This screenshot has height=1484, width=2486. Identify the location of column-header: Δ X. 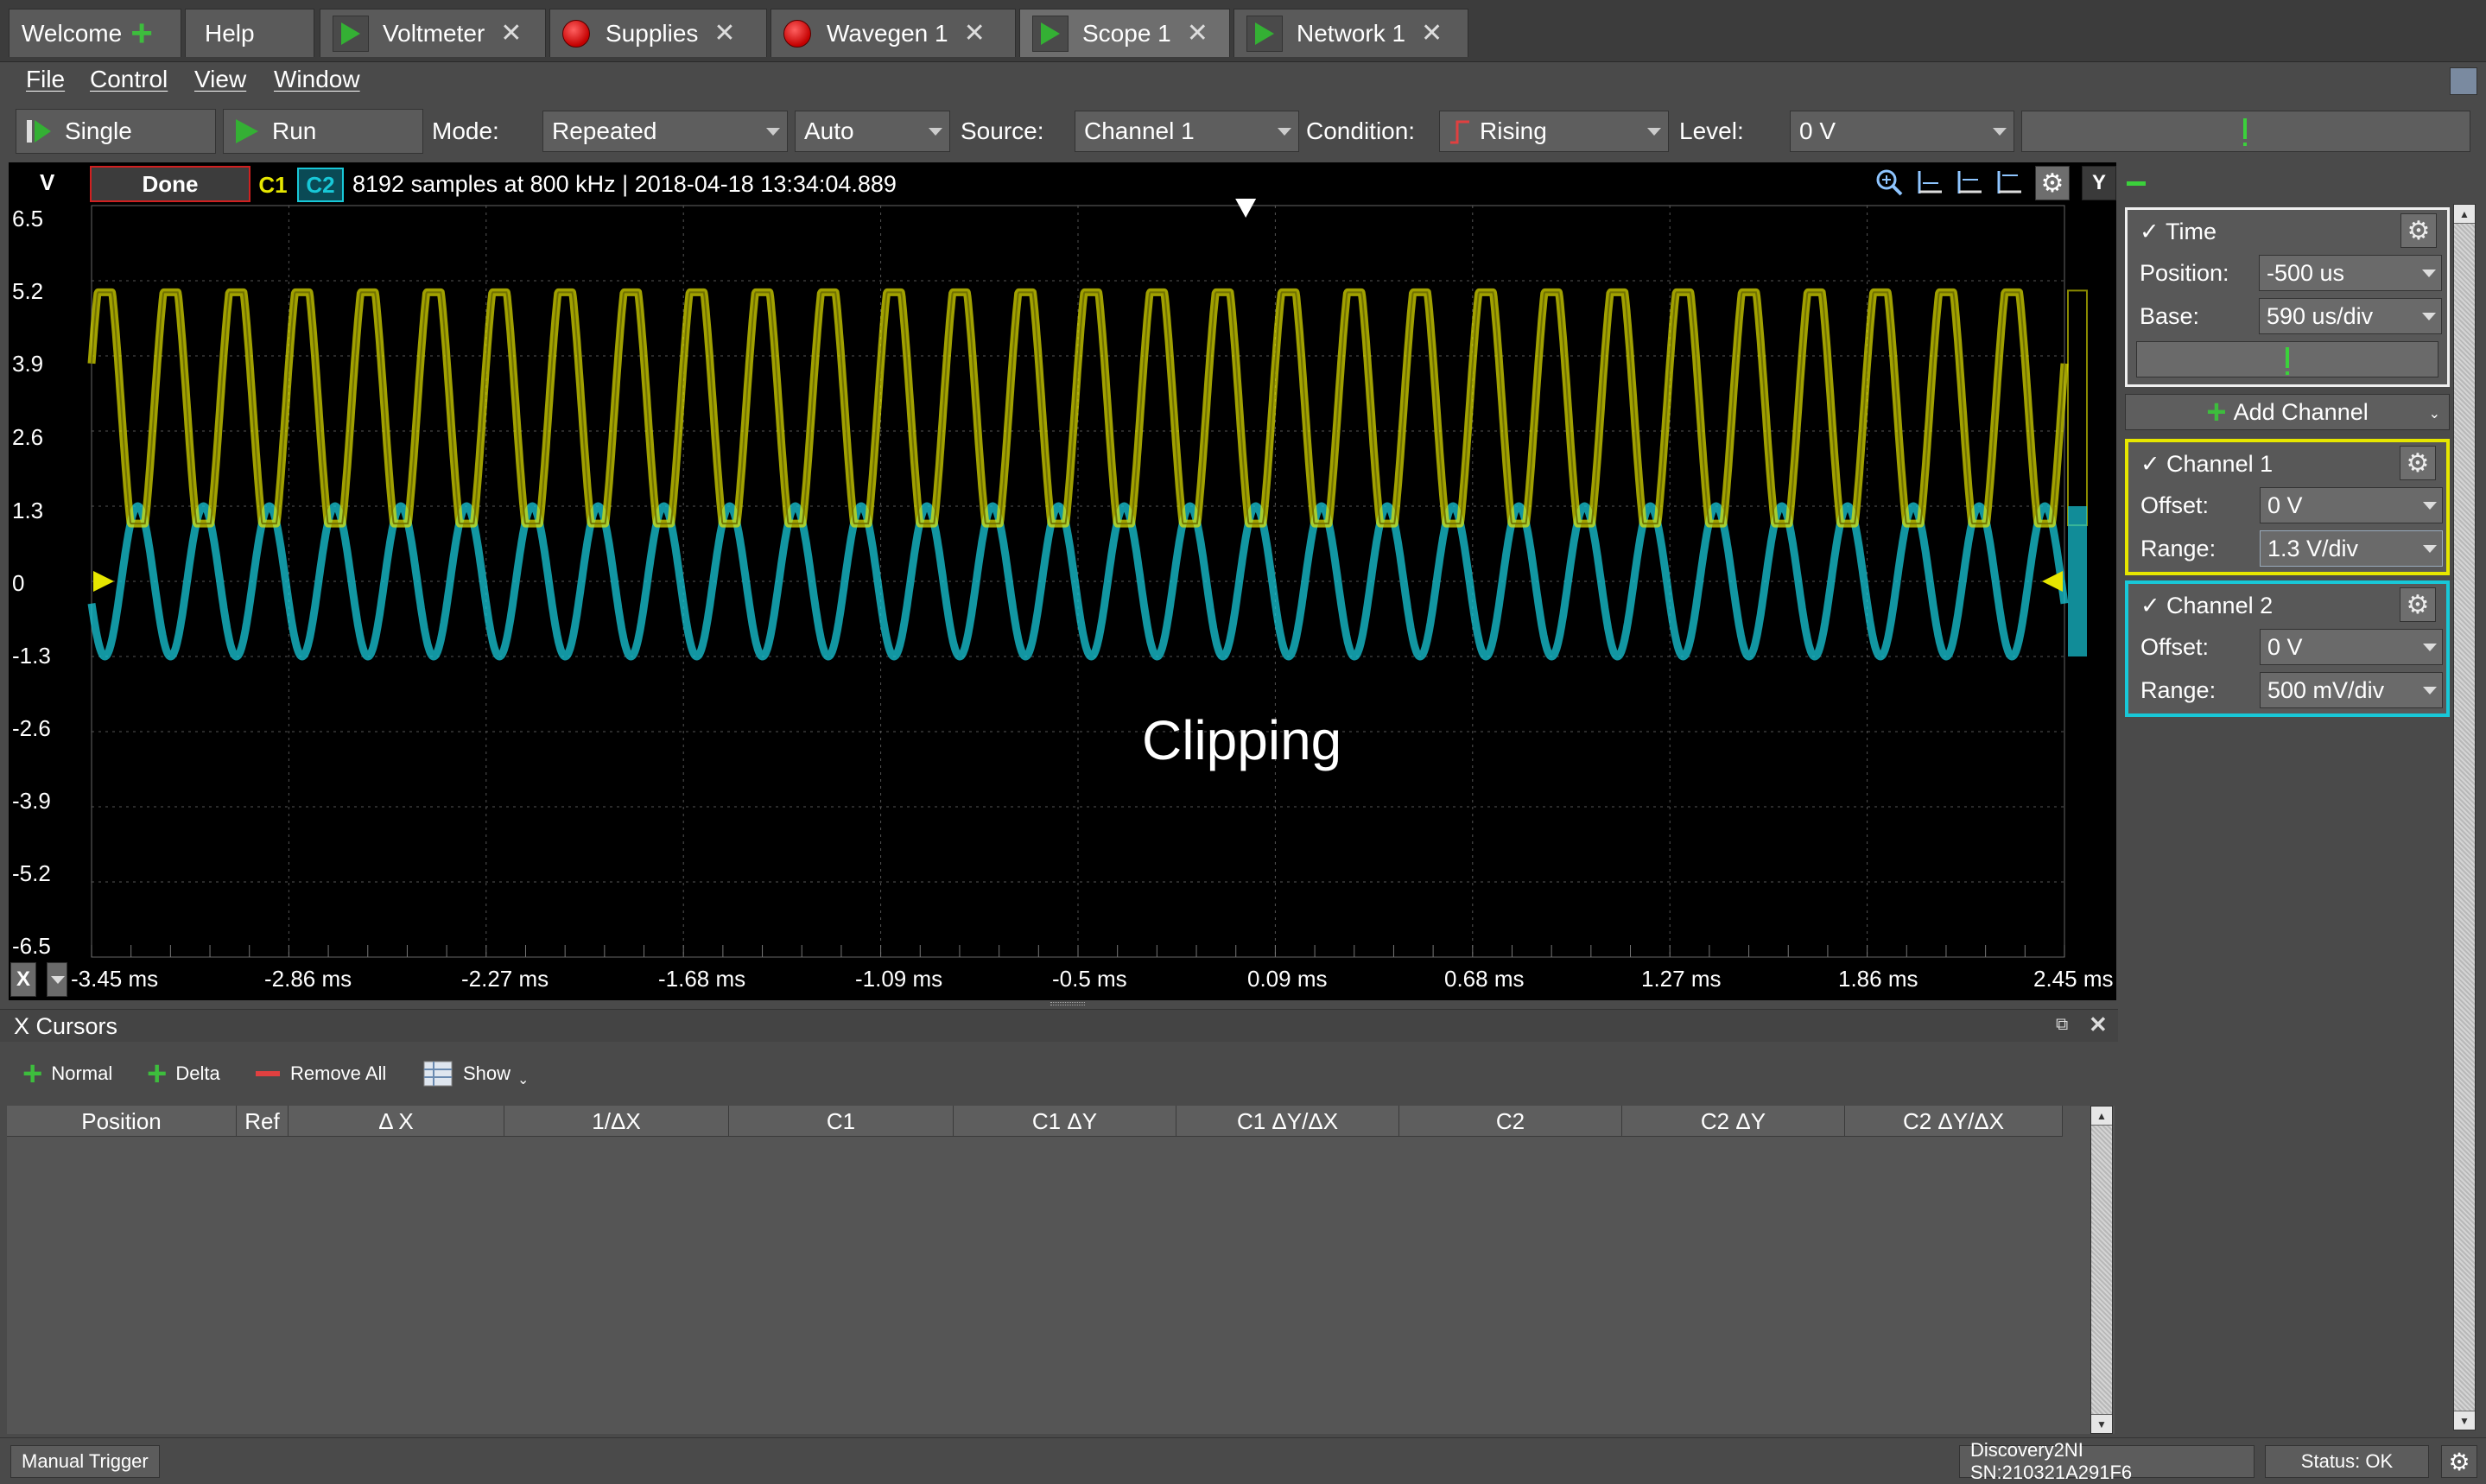
(396, 1121).